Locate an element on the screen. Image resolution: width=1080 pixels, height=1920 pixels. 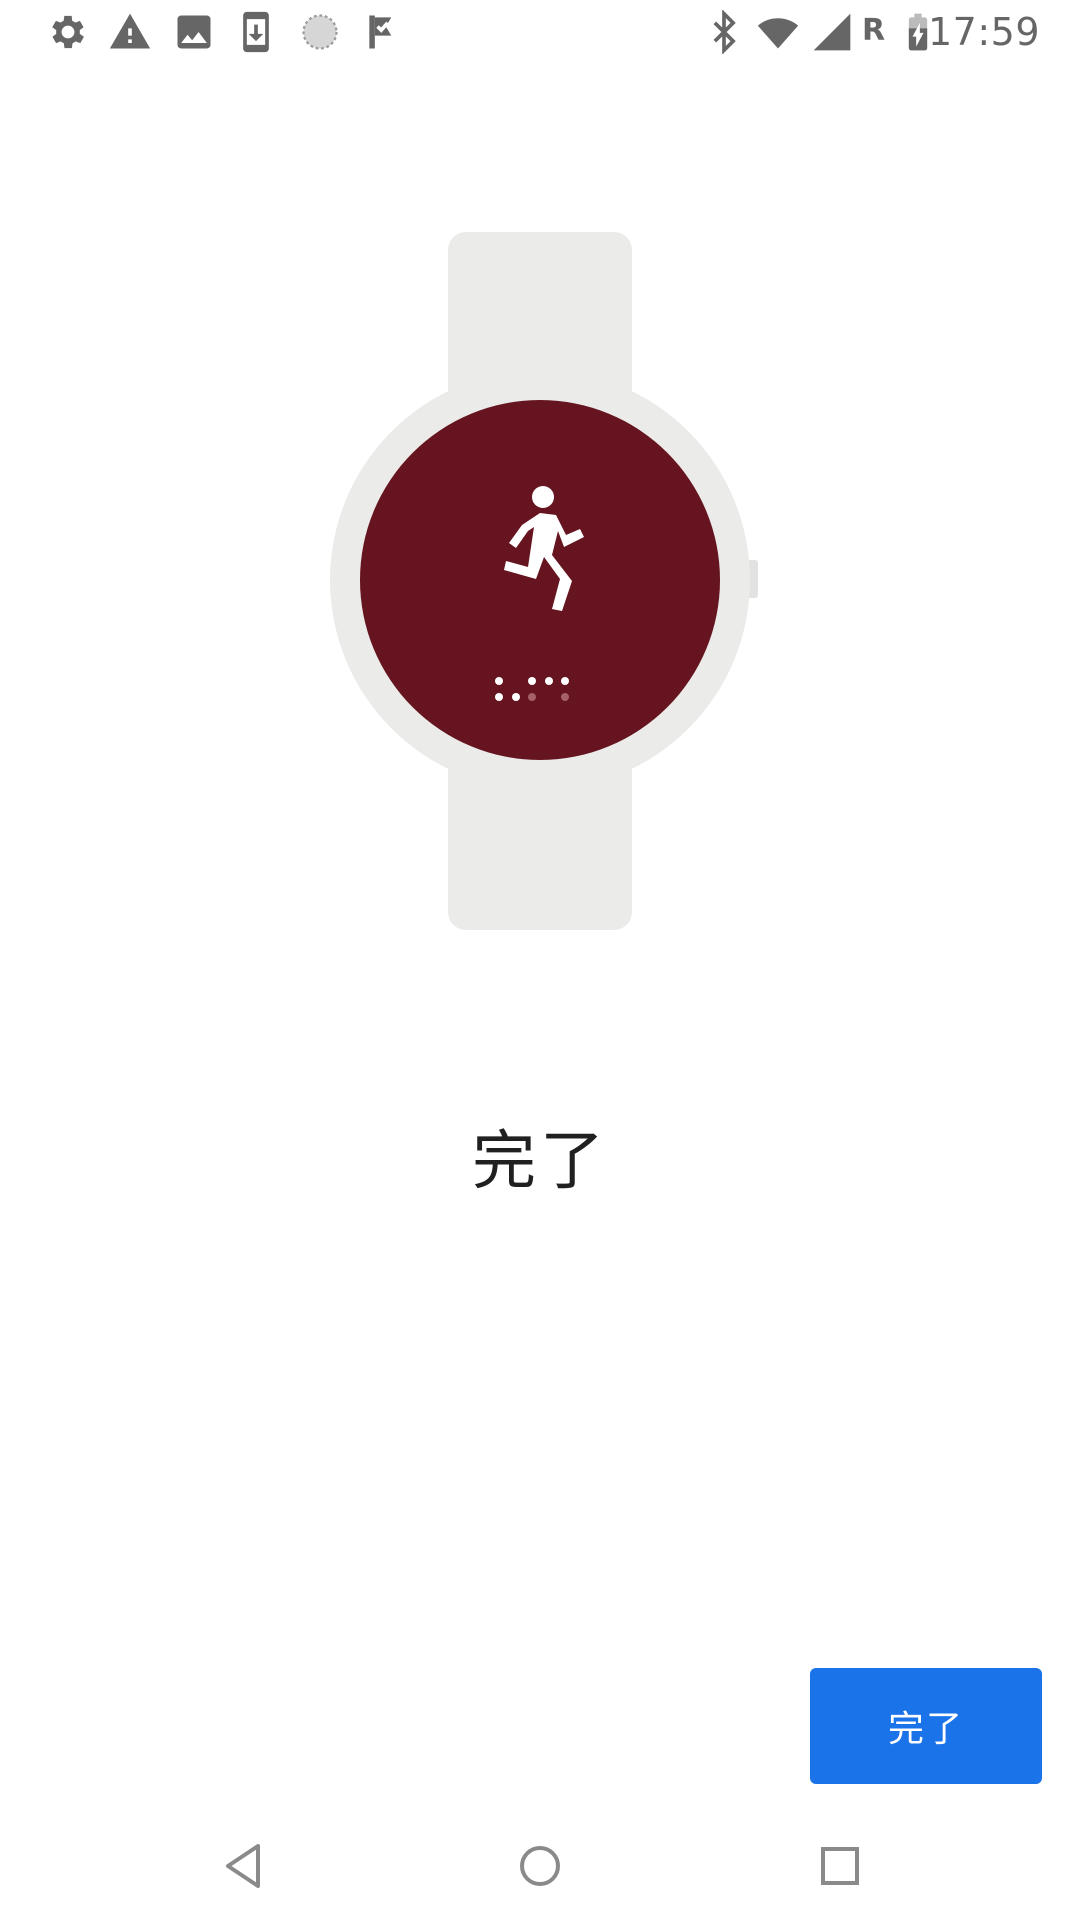
download-phone-icon is located at coordinates (256, 32).